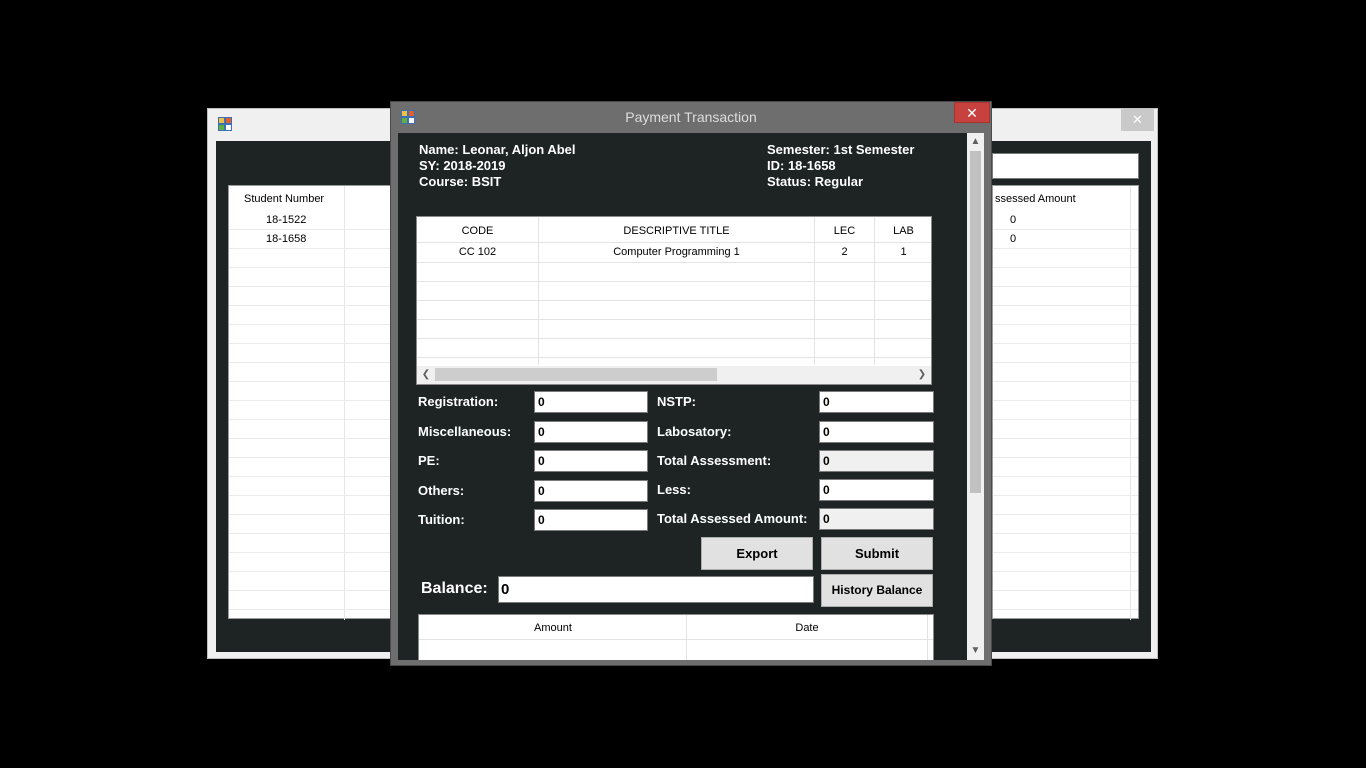 Image resolution: width=1366 pixels, height=768 pixels. I want to click on assessment-grid: ssessed Amount 0 0, so click(1065, 402).